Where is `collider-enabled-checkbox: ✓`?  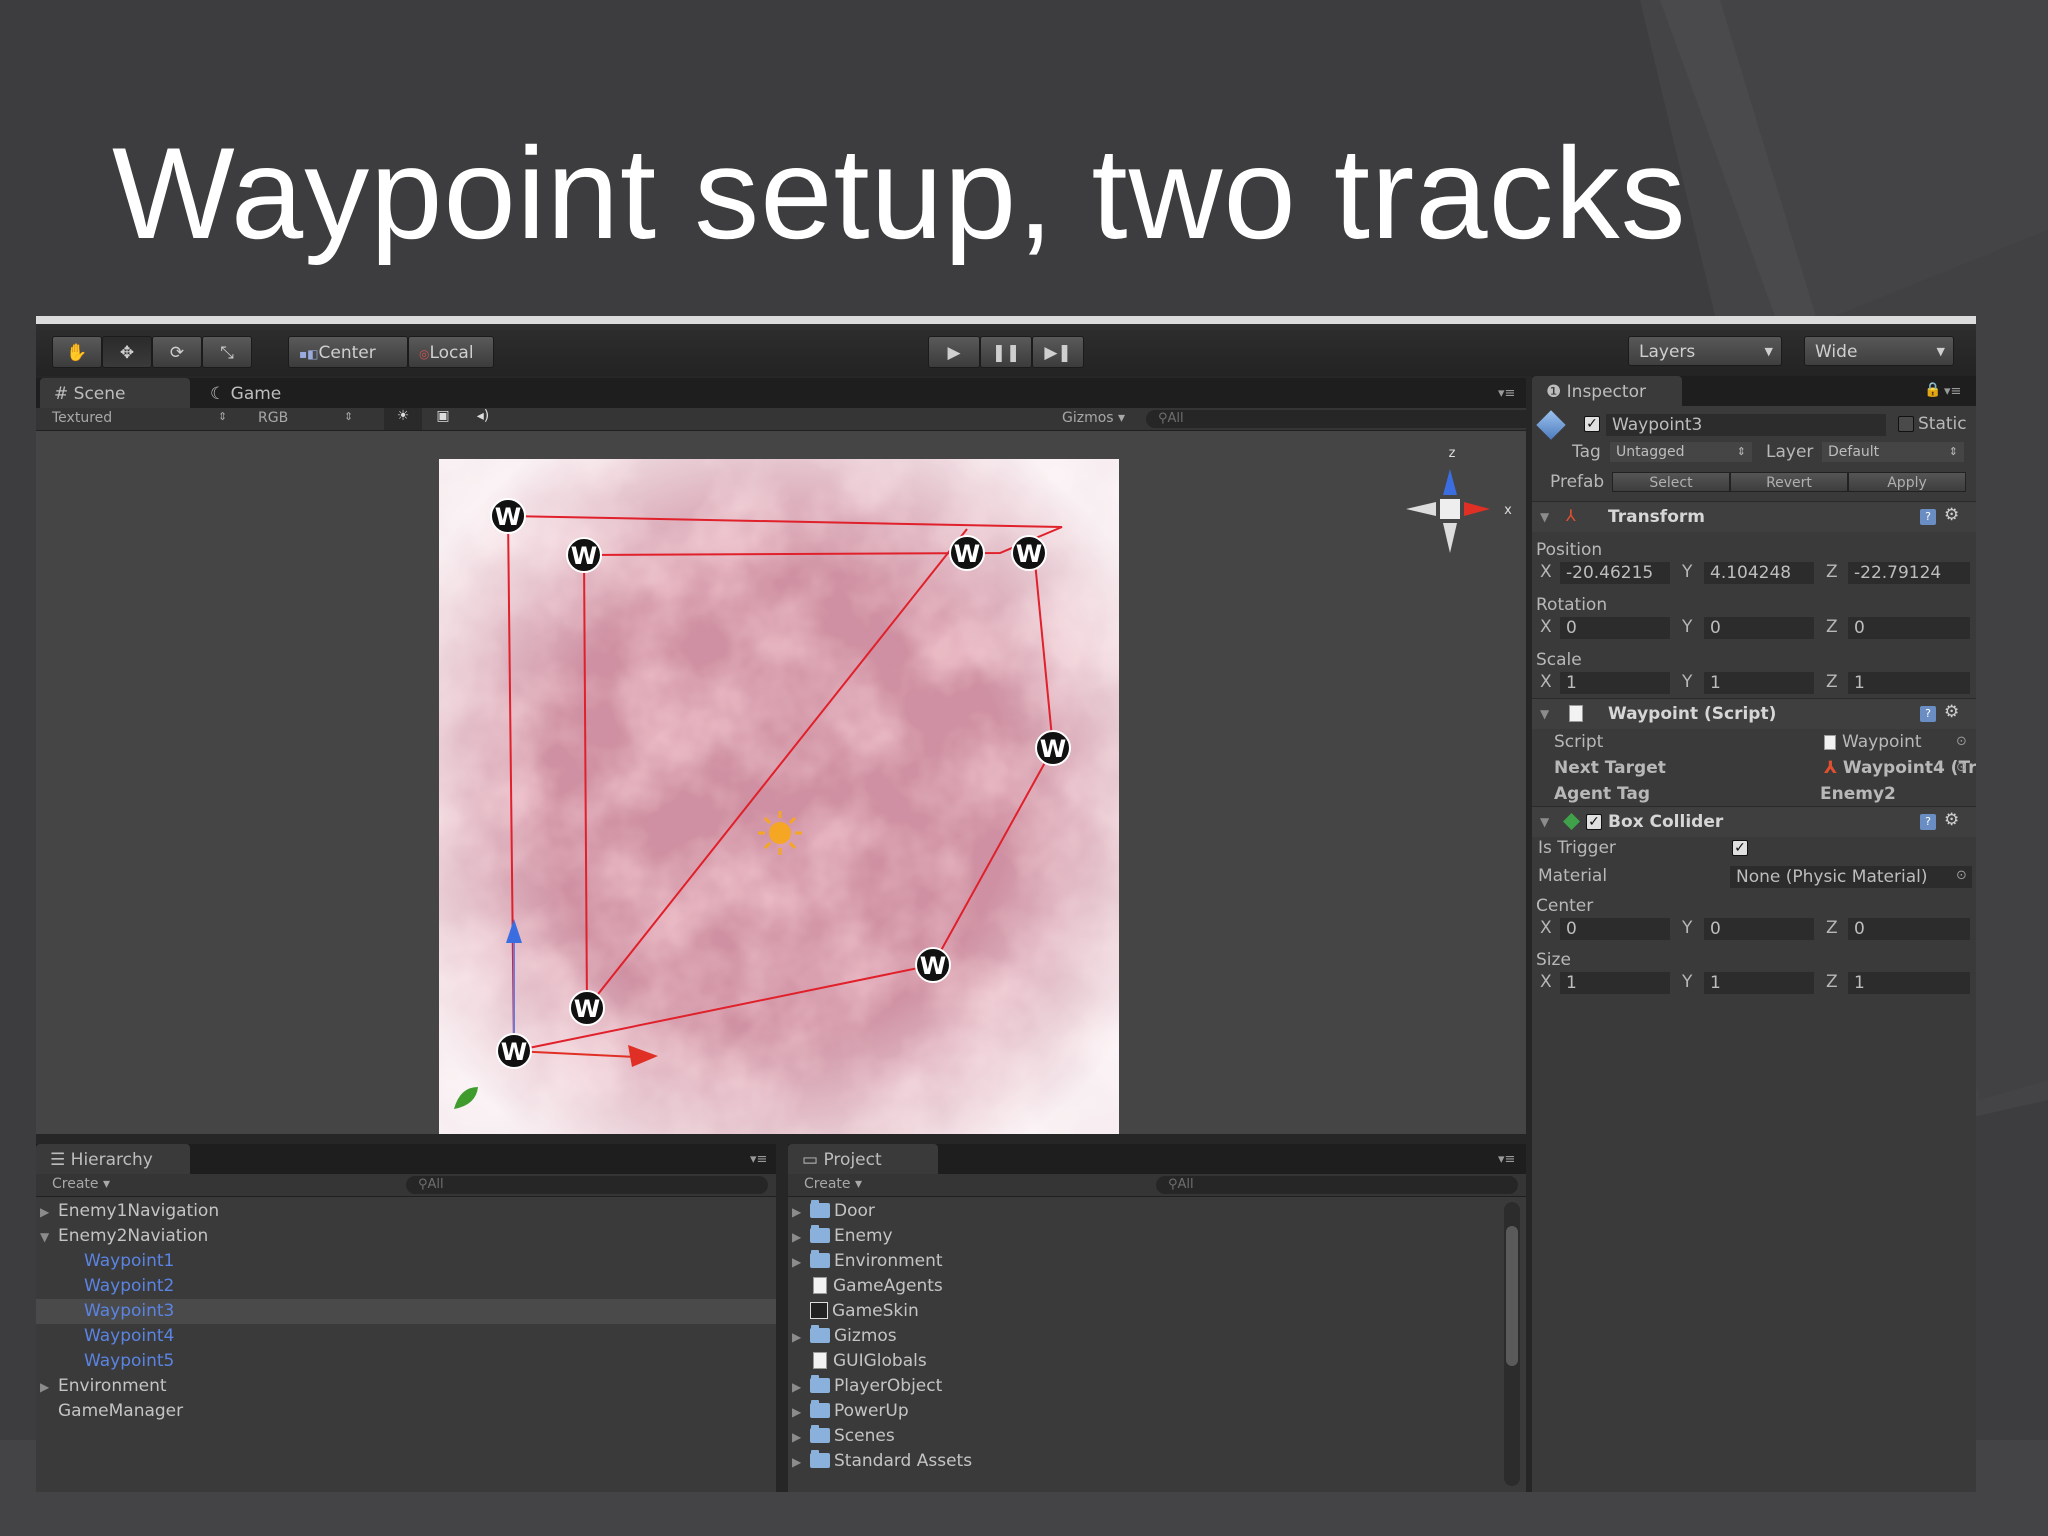 collider-enabled-checkbox: ✓ is located at coordinates (1594, 822).